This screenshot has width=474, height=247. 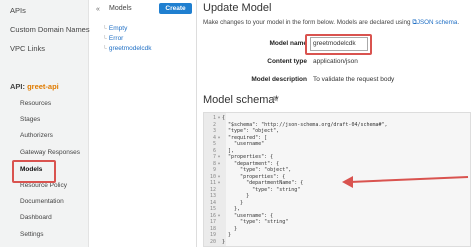 What do you see at coordinates (50, 152) in the screenshot?
I see `sidebar-item-gateway-responses: Gateway Responses` at bounding box center [50, 152].